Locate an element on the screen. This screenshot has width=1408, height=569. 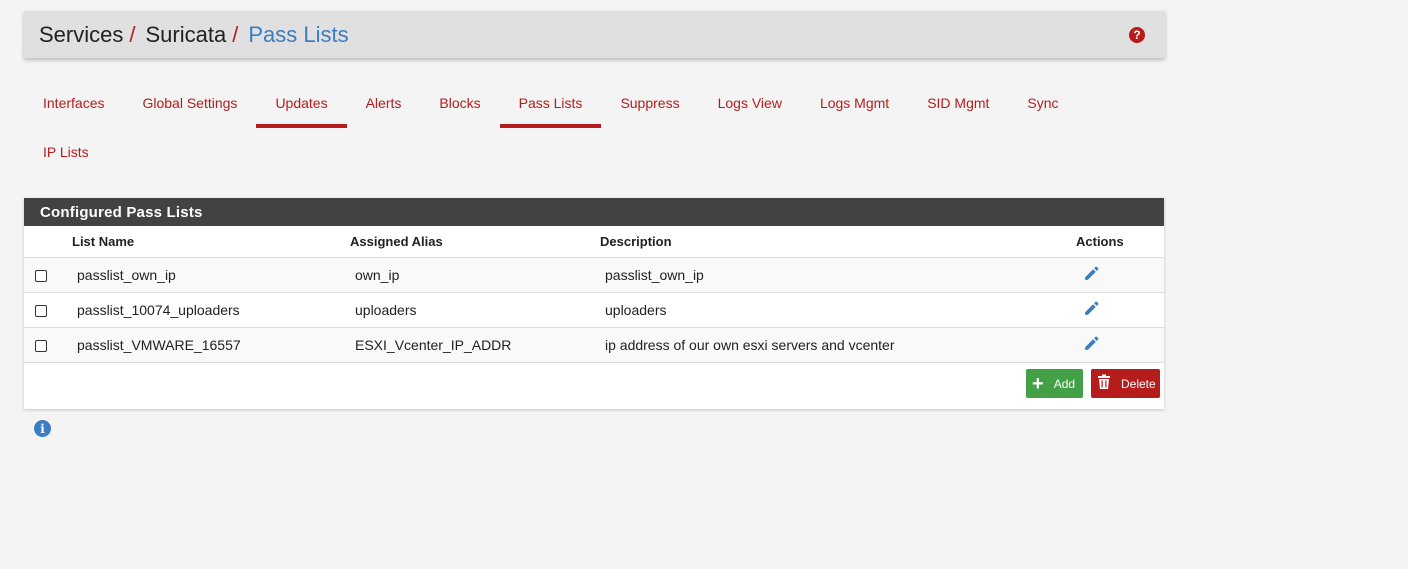
tab-alerts: Alerts is located at coordinates (384, 104).